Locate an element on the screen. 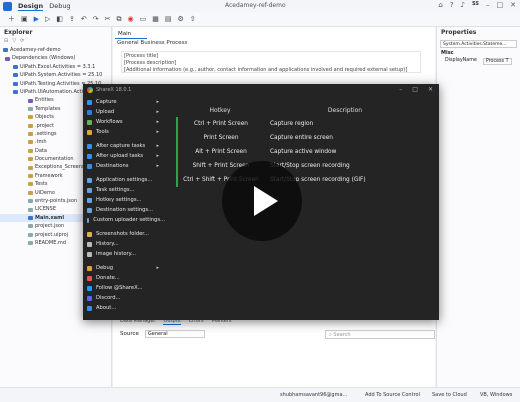 The width and height of the screenshot is (520, 402). status-source-control: Add To Source Control is located at coordinates (392, 395).